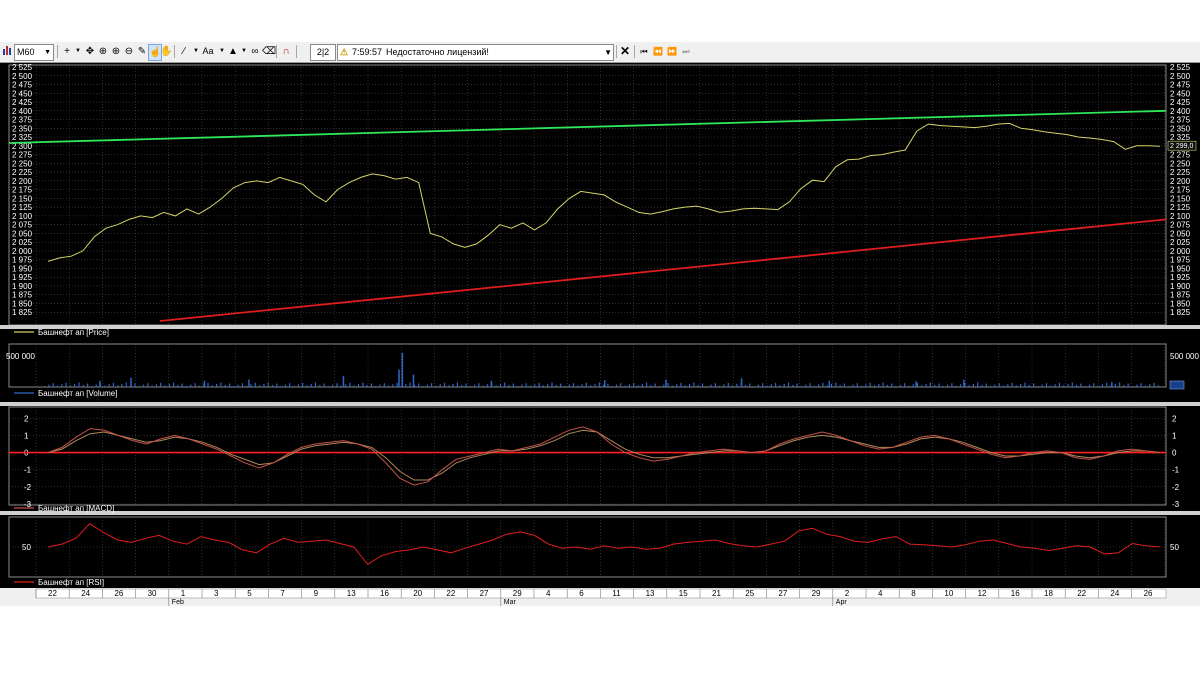 The image size is (1200, 675). Describe the element at coordinates (129, 51) in the screenshot. I see `zoom-out-icon: ⊖` at that location.